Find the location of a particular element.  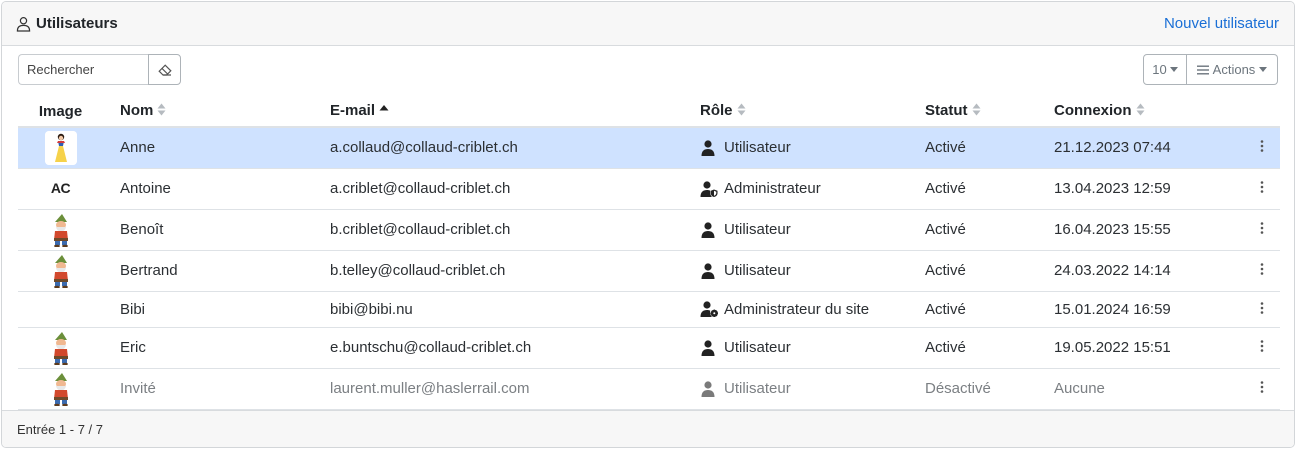

column-header-status: Statut is located at coordinates (972, 112).